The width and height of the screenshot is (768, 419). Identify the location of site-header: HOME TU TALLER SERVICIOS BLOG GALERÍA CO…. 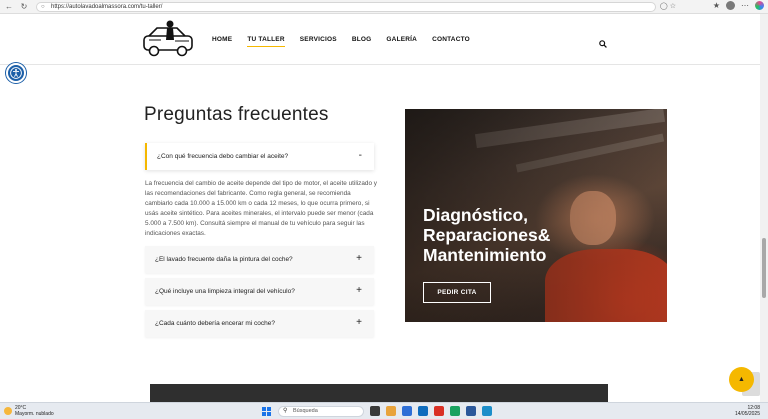
(380, 39).